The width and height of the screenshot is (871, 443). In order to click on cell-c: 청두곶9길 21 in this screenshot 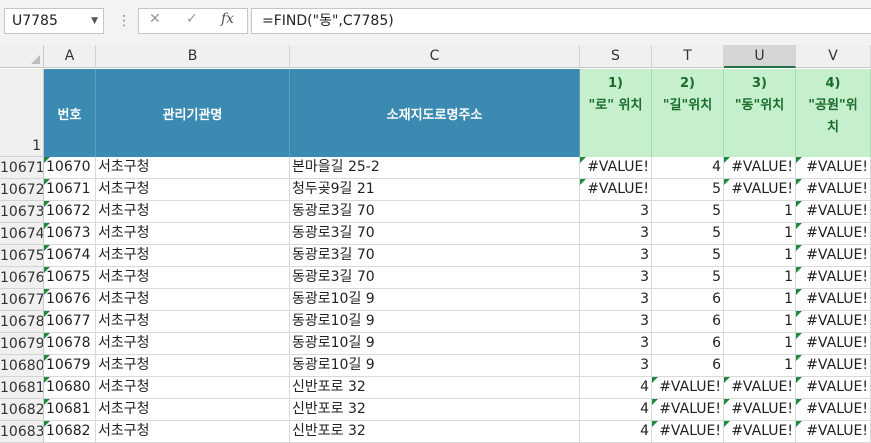, I will do `click(435, 190)`.